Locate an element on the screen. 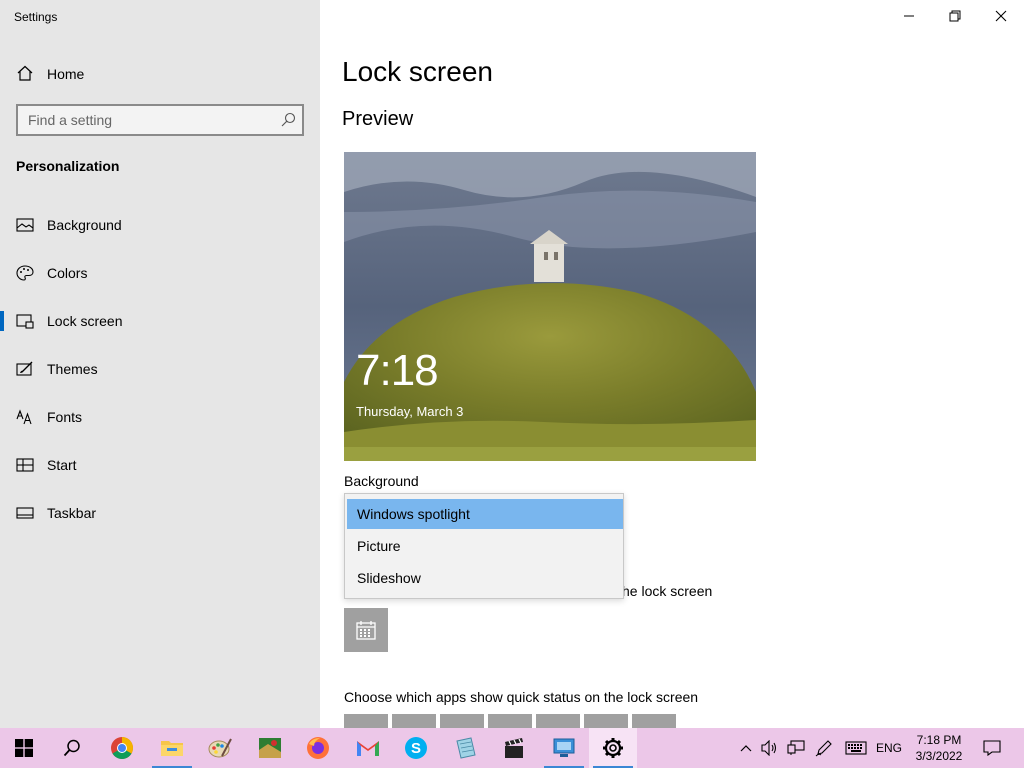 The width and height of the screenshot is (1024, 768). close-button is located at coordinates (1001, 16).